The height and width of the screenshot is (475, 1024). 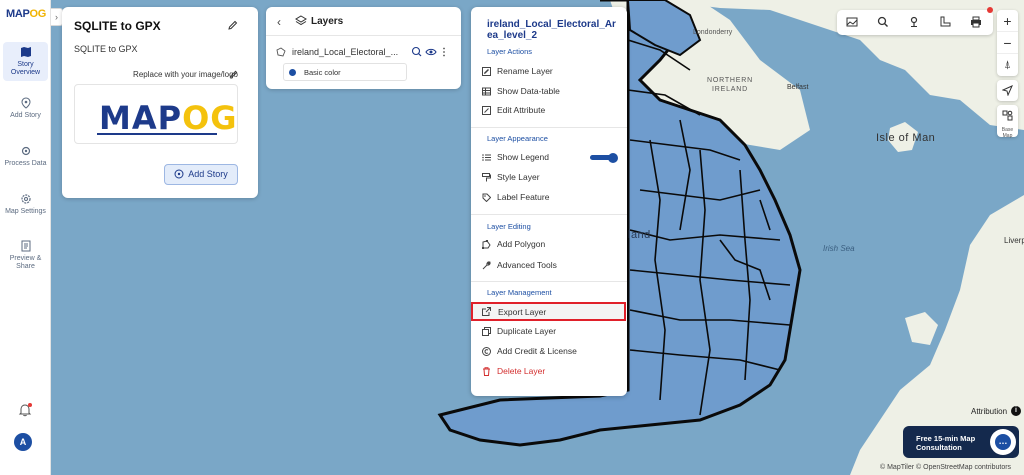 I want to click on advanced-tools-item: Advanced Tools, so click(x=549, y=265).